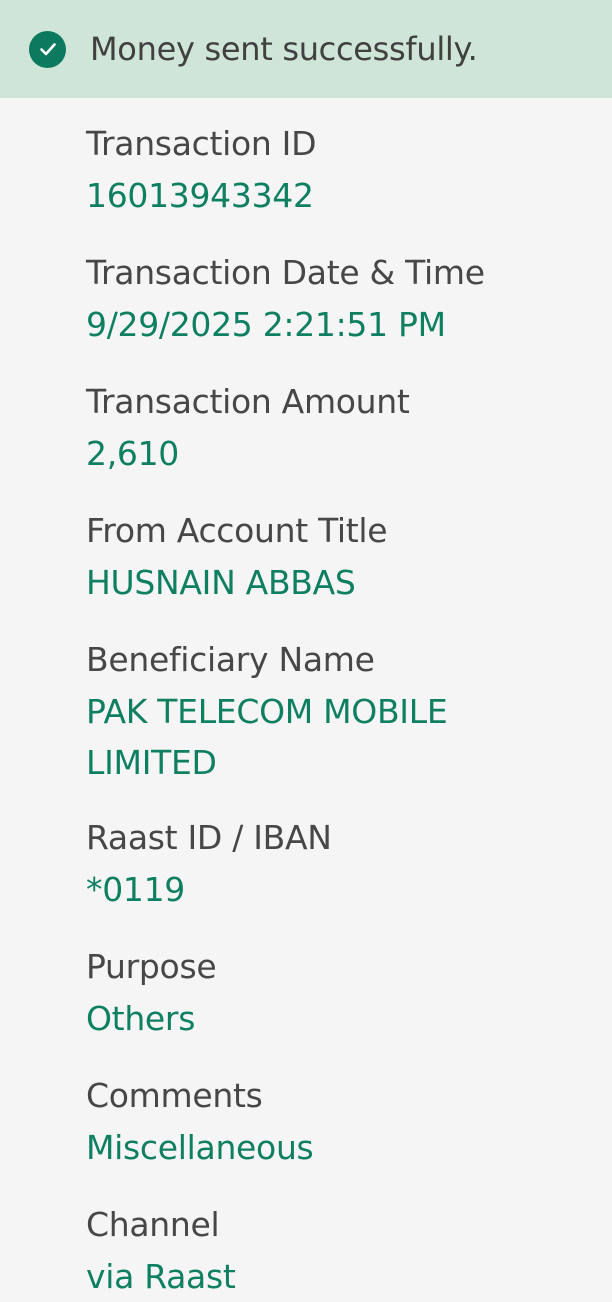  I want to click on detail-purpose: Purpose Others, so click(341, 992).